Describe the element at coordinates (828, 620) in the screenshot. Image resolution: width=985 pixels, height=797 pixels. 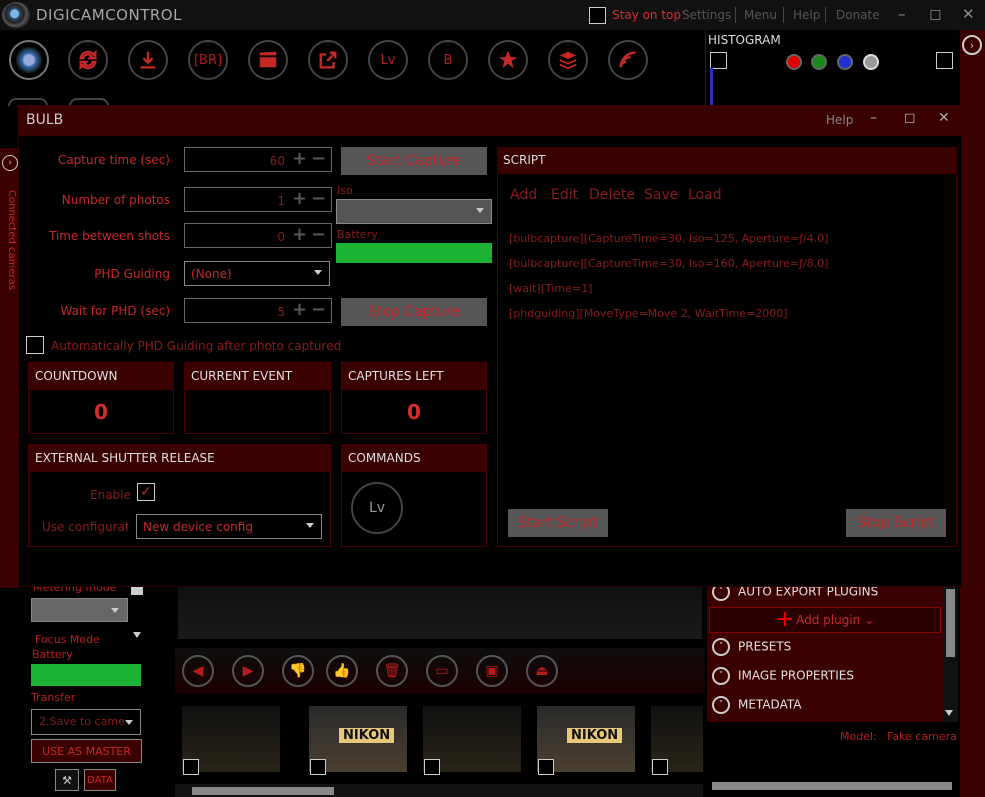
I see `add-plugin-label: Add plugin` at that location.